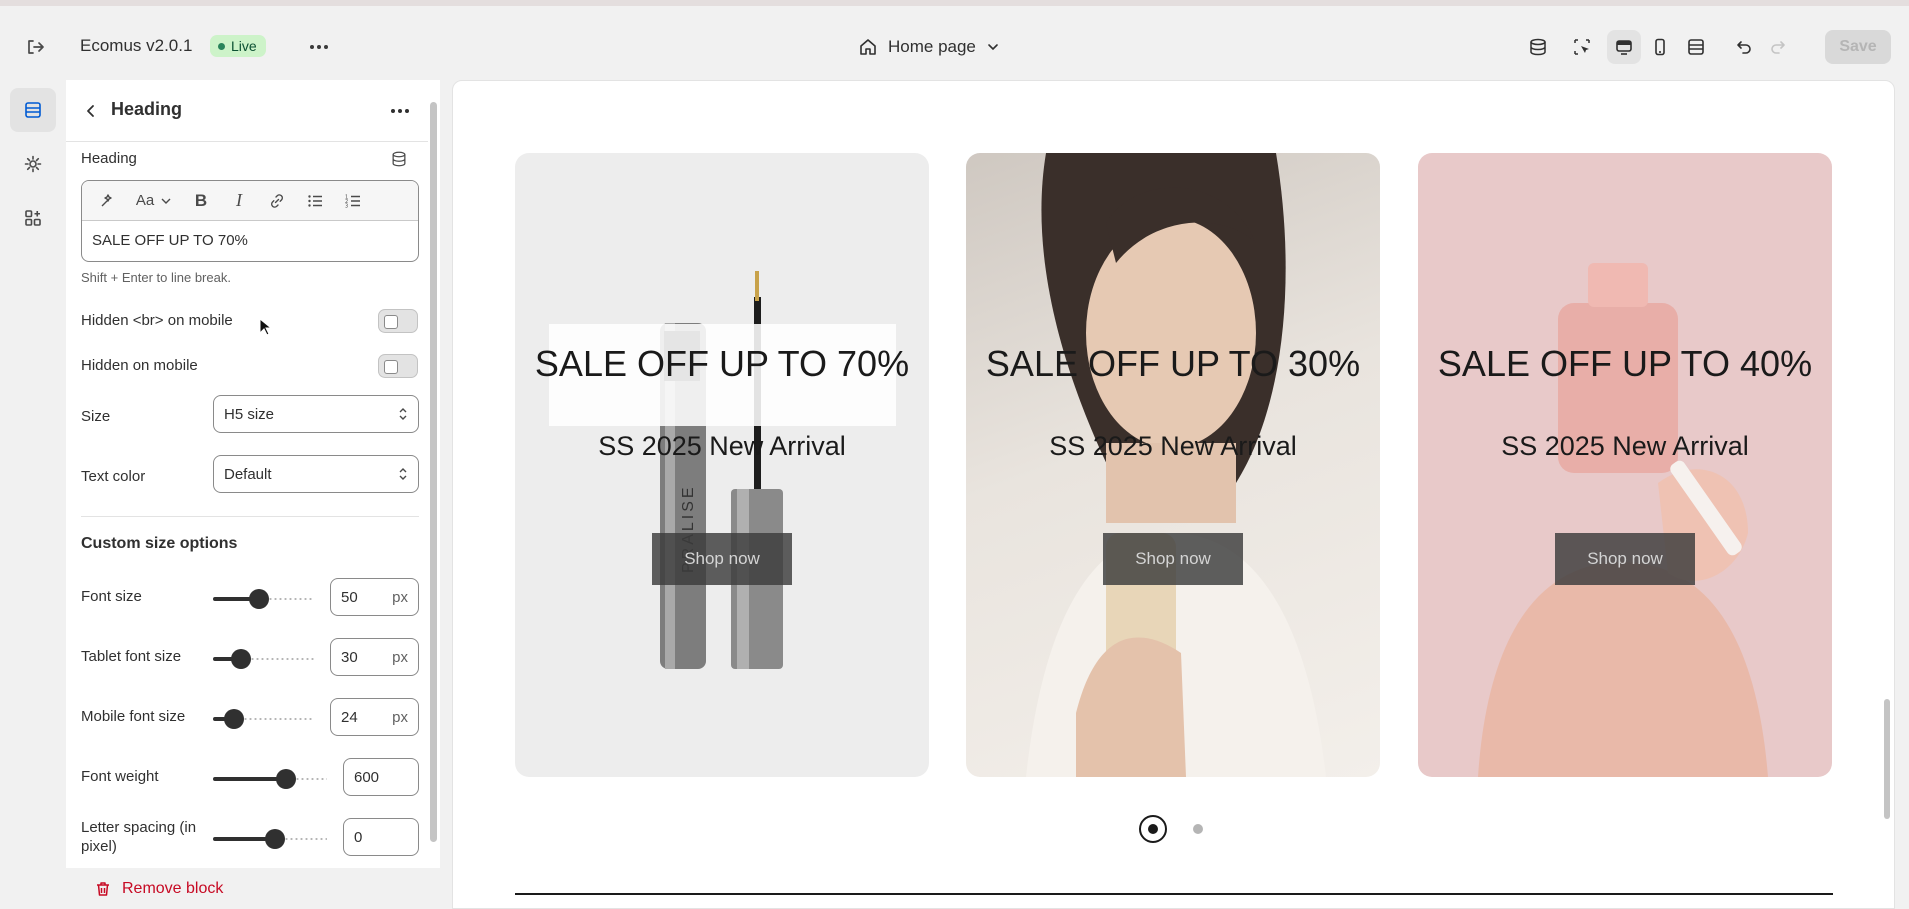 The height and width of the screenshot is (909, 1909). Describe the element at coordinates (239, 201) in the screenshot. I see `italic-icon: I` at that location.